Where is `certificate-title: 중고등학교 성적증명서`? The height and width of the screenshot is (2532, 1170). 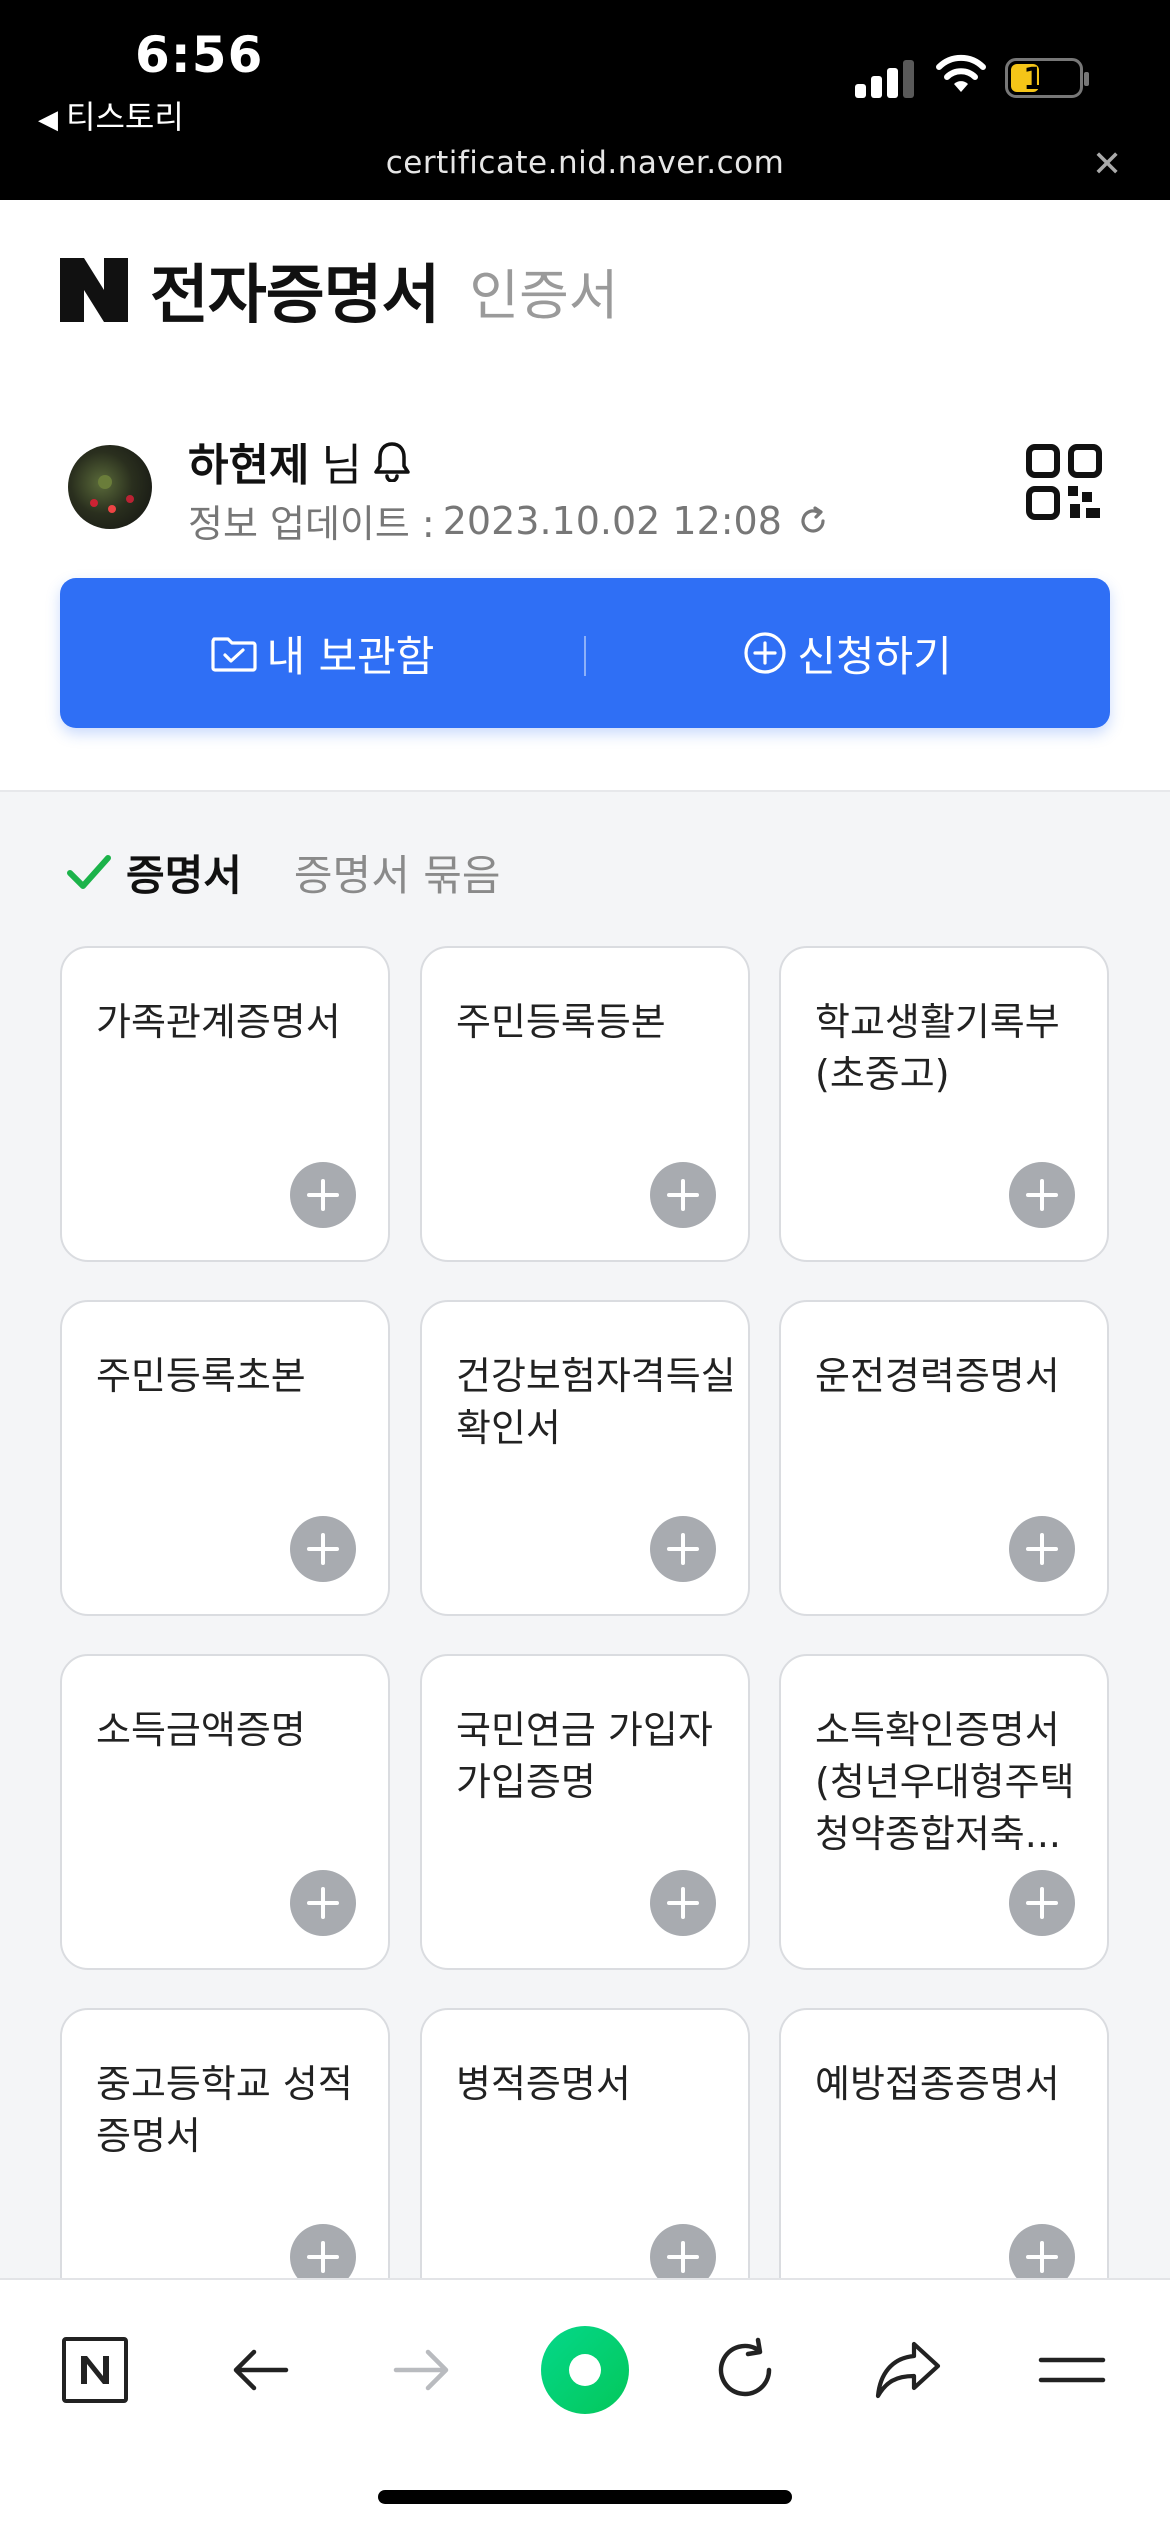 certificate-title: 중고등학교 성적증명서 is located at coordinates (224, 2110).